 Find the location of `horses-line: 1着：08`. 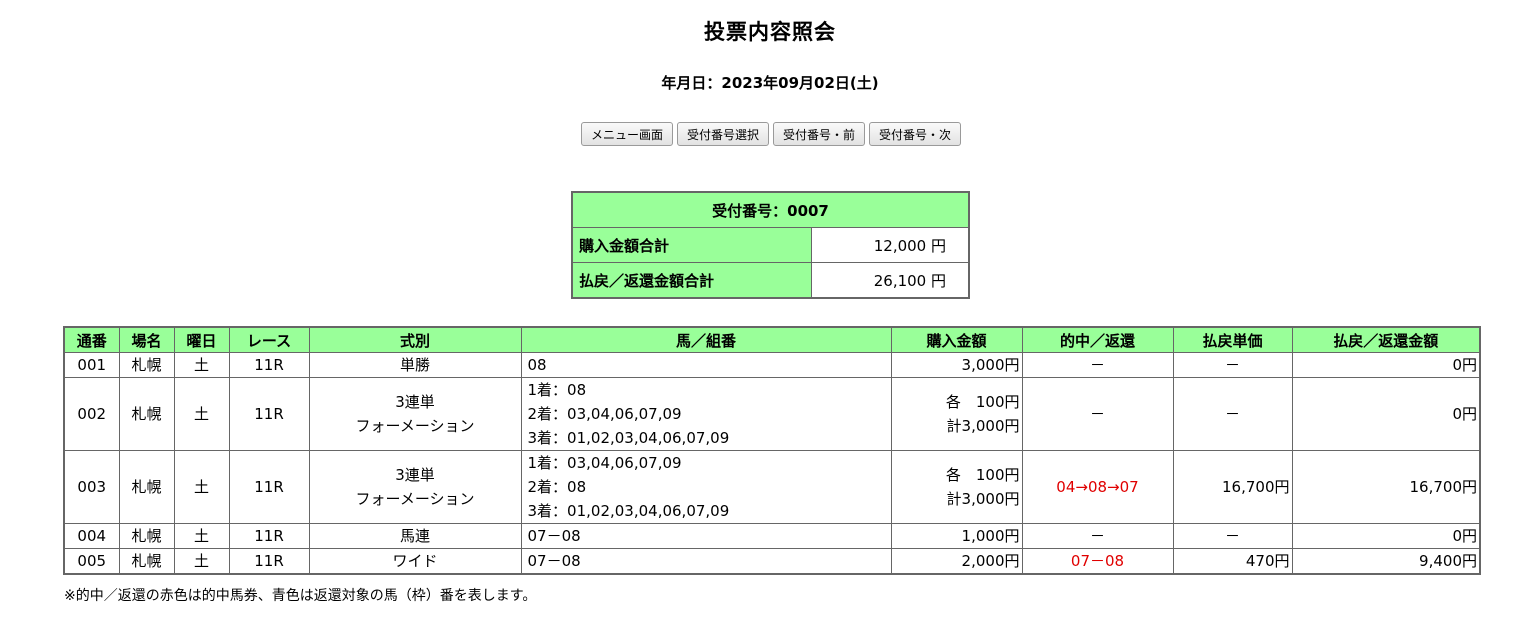

horses-line: 1着：08 is located at coordinates (557, 390).